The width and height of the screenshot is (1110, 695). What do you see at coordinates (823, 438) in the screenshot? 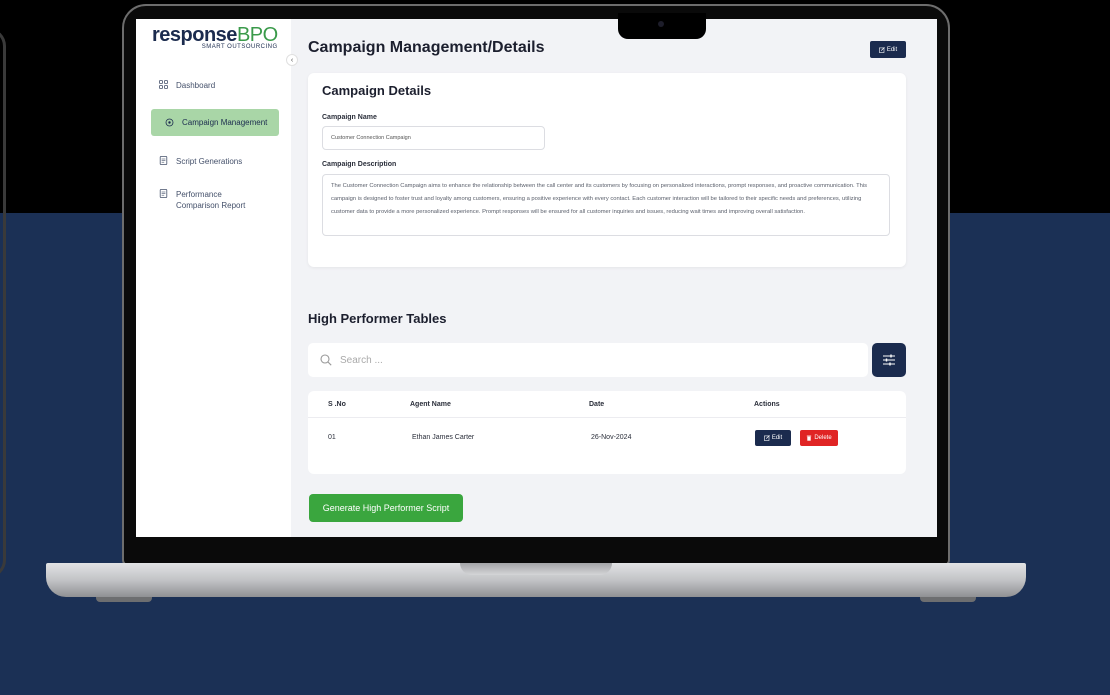
I see `row-delete-label: Delete` at bounding box center [823, 438].